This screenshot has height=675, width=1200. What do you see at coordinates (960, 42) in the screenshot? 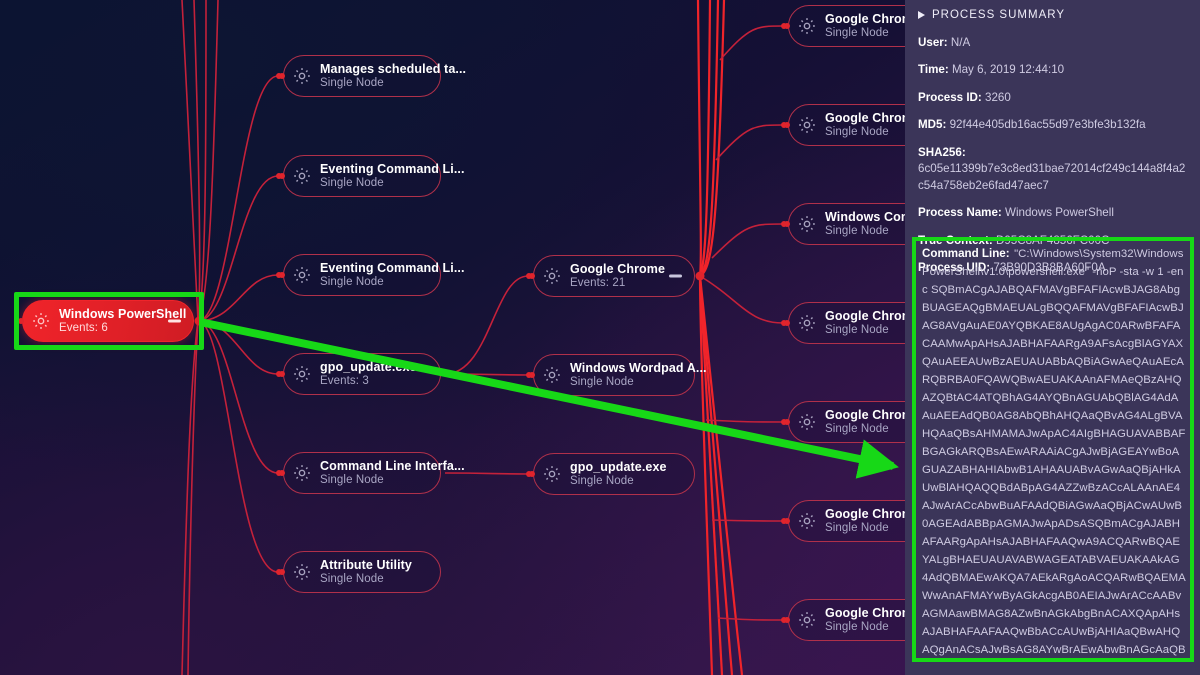
I see `field-value: N/A` at bounding box center [960, 42].